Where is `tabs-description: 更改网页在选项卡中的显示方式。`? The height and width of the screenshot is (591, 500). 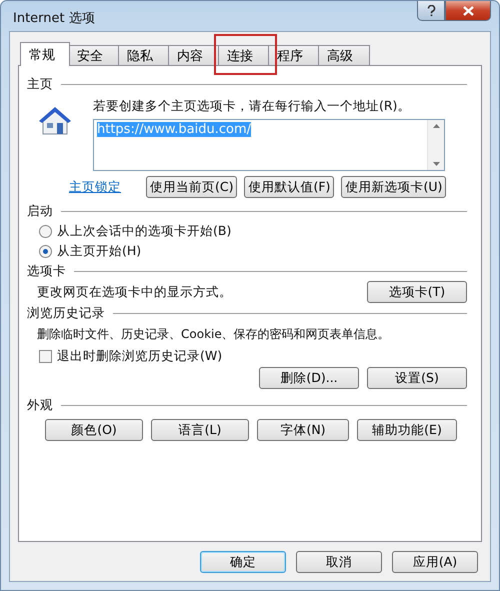 tabs-description: 更改网页在选项卡中的显示方式。 is located at coordinates (134, 292).